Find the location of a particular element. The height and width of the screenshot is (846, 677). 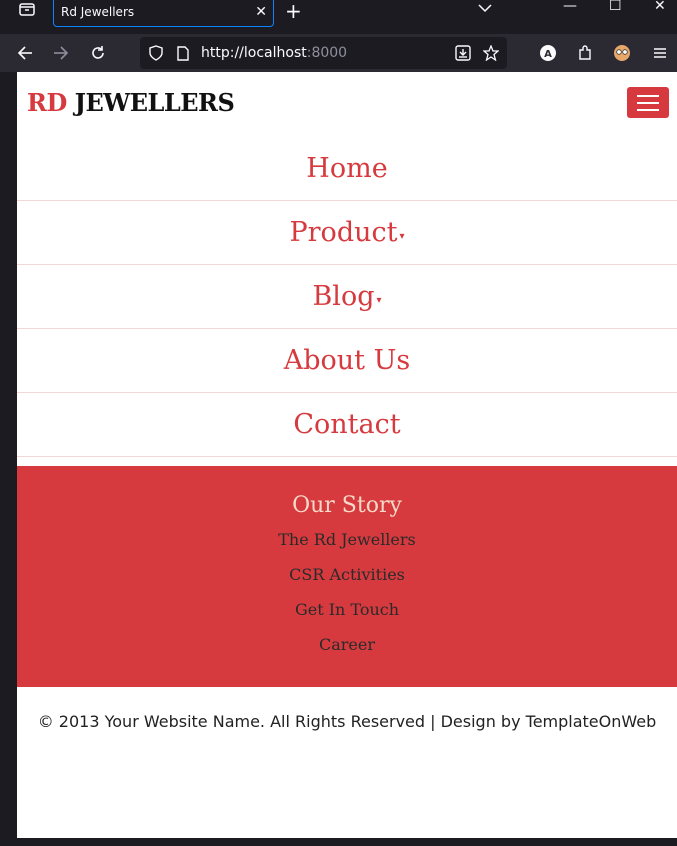

nav-label-blog: Blog is located at coordinates (343, 296).